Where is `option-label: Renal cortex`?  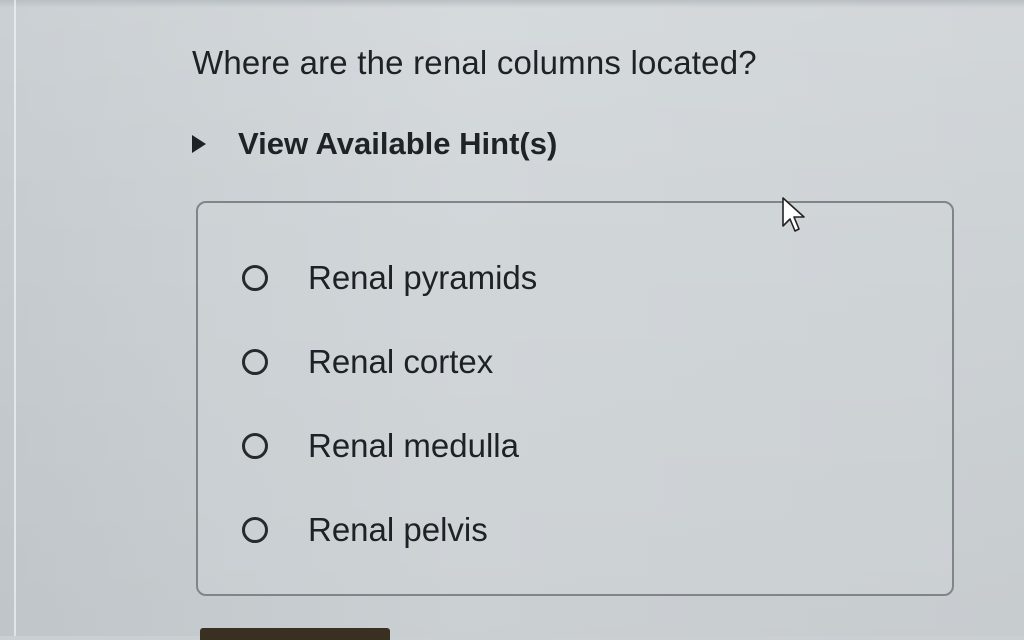 option-label: Renal cortex is located at coordinates (401, 361).